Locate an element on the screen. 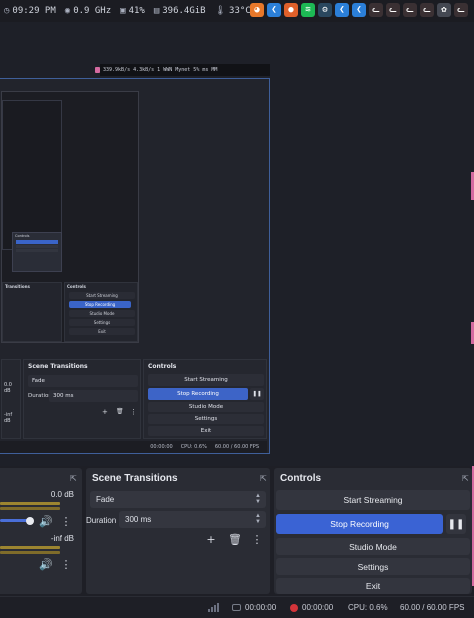 This screenshot has width=474, height=618. cpu-usage: ▣ 41% is located at coordinates (132, 11).